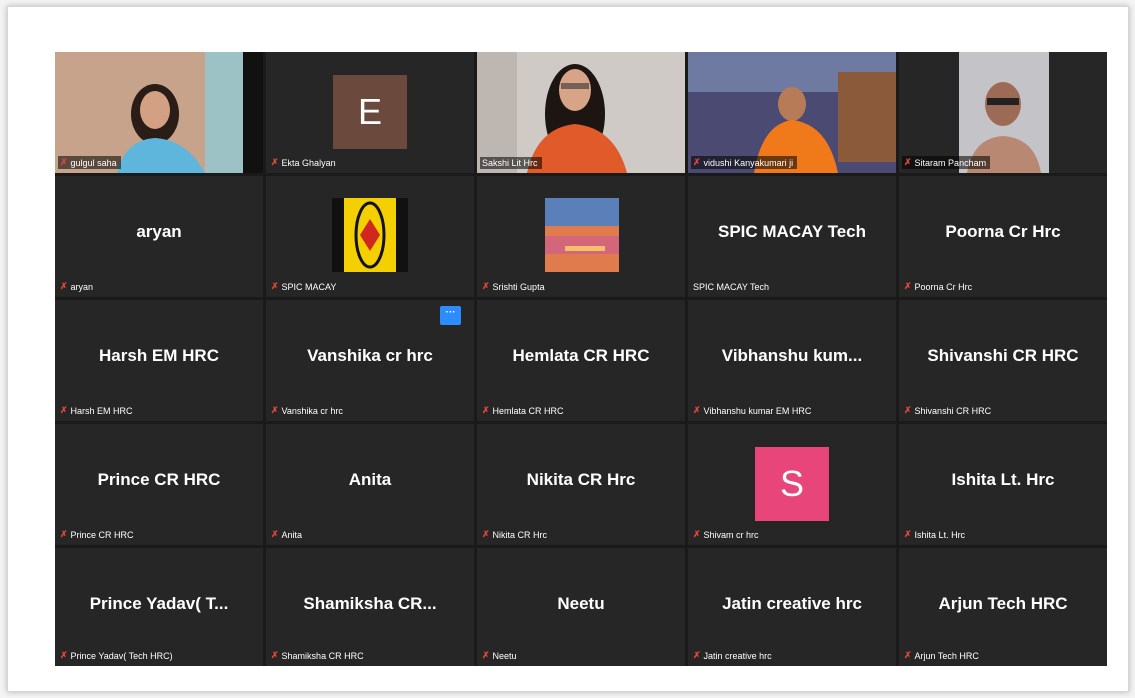 Image resolution: width=1135 pixels, height=698 pixels. I want to click on participant-tile: Shamiksha CR... ✗ Shamiksha CR HRC, so click(370, 607).